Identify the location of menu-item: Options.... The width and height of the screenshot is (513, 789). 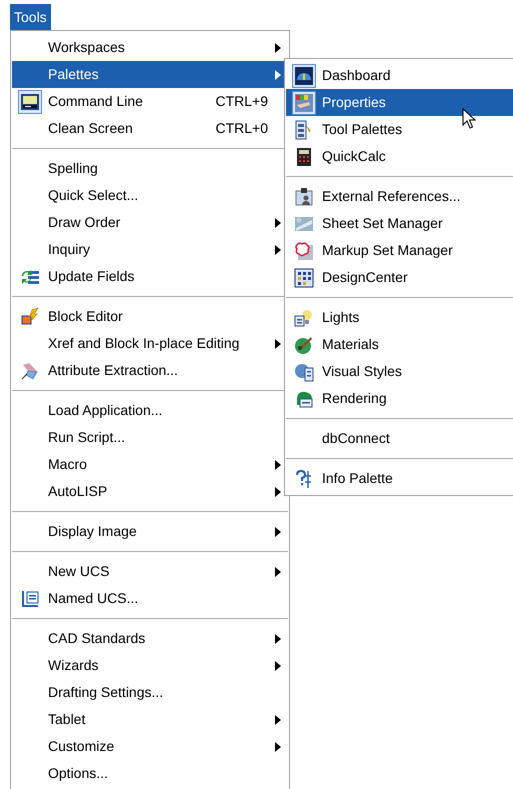
(150, 773).